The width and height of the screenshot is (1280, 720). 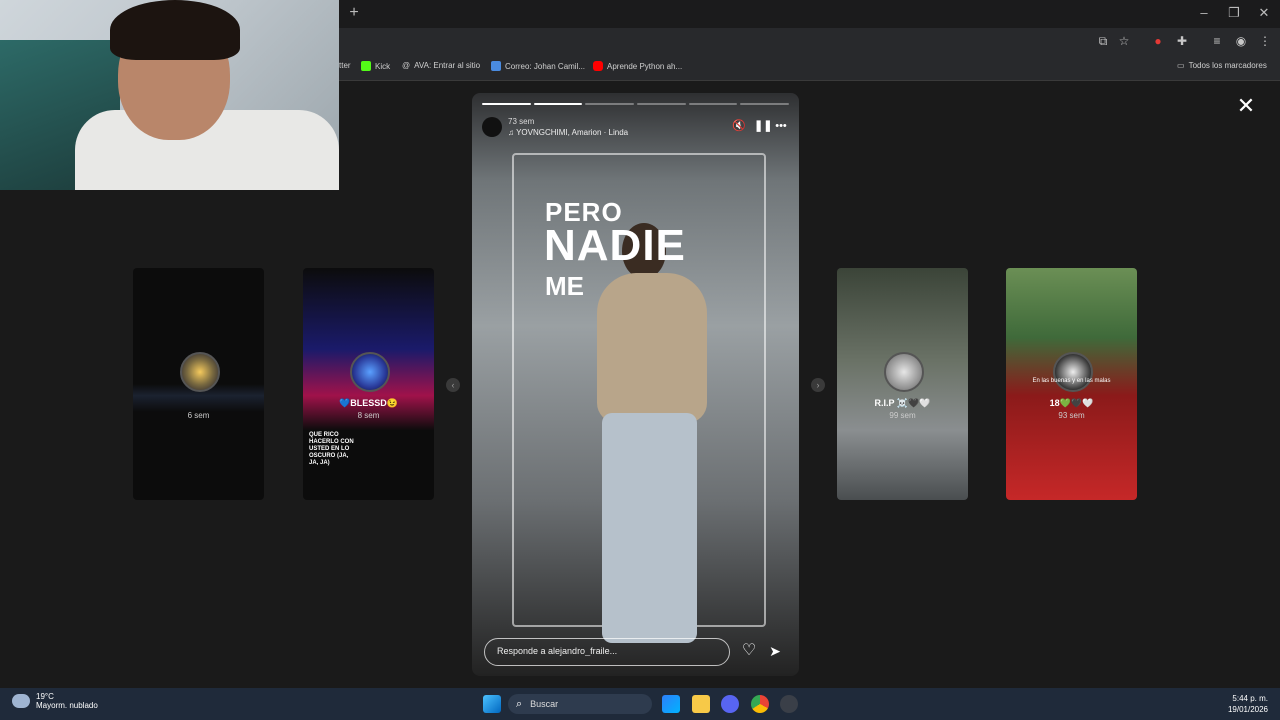 What do you see at coordinates (1124, 41) in the screenshot?
I see `star-icon: ☆` at bounding box center [1124, 41].